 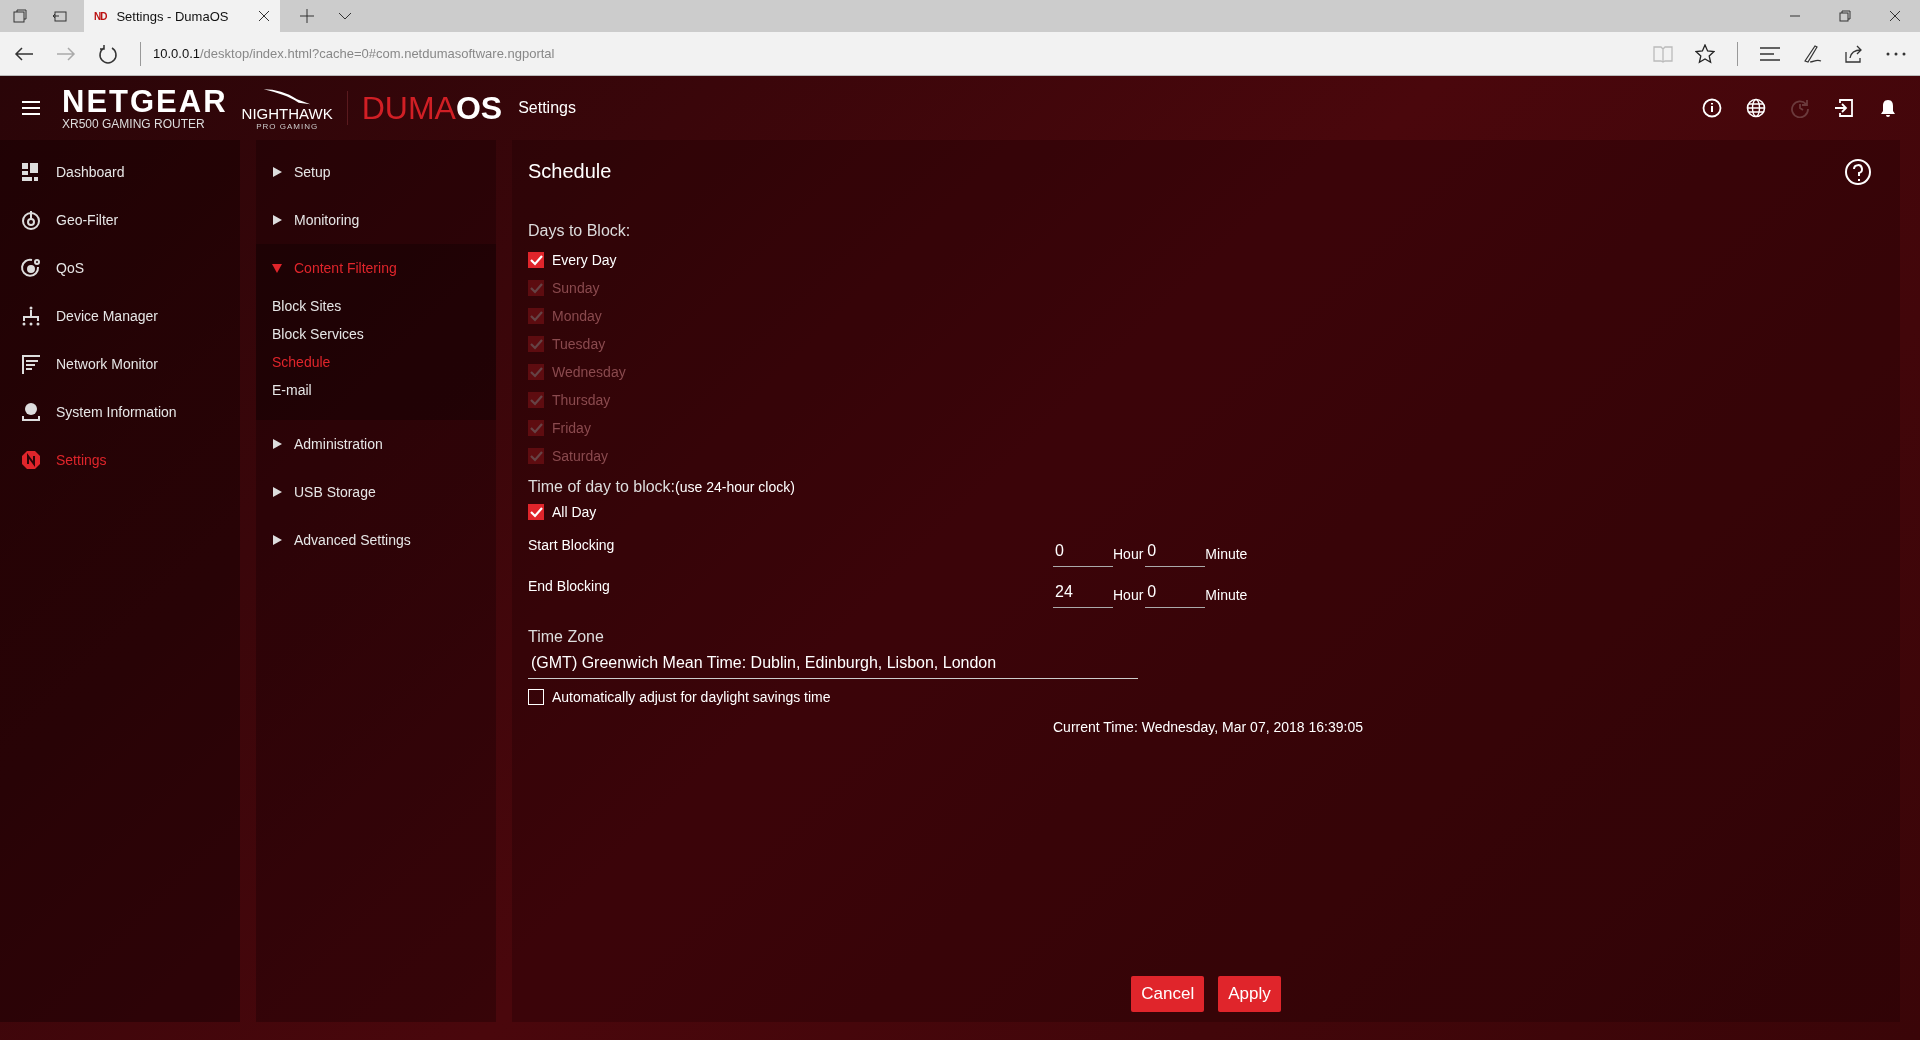 I want to click on sidebar-item: Dashboard, so click(x=120, y=172).